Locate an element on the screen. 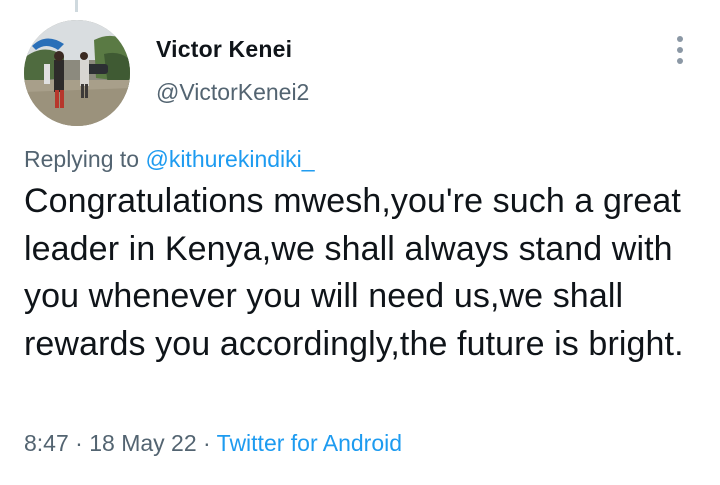 The height and width of the screenshot is (485, 720). author-display-name: Victor Kenei is located at coordinates (224, 49).